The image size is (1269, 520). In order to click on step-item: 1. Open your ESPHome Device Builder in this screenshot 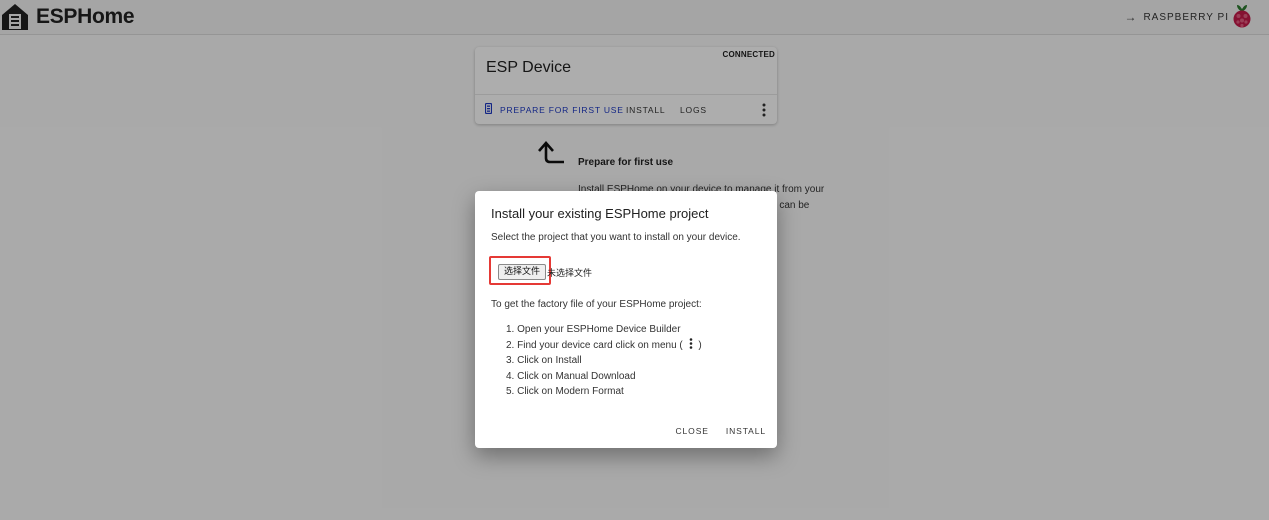, I will do `click(593, 329)`.